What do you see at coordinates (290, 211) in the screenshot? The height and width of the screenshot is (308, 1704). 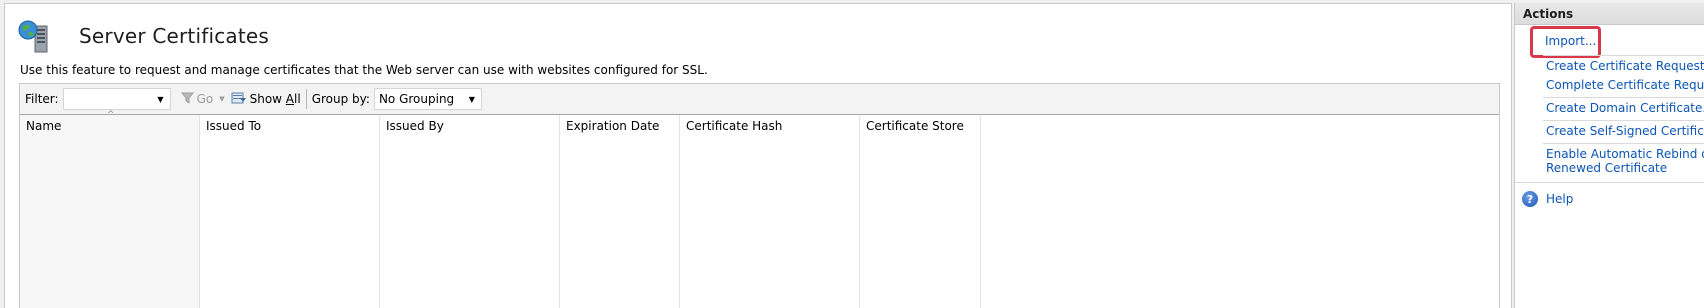 I see `column-header-issued-to: Issued To` at bounding box center [290, 211].